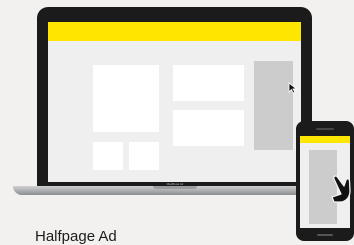 The height and width of the screenshot is (245, 354). Describe the element at coordinates (126, 98) in the screenshot. I see `content-block-large` at that location.